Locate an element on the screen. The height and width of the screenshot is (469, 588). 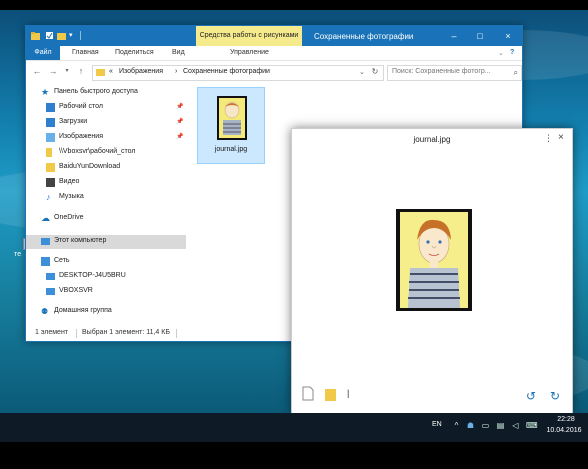
tab-view: Вид is located at coordinates (178, 52).